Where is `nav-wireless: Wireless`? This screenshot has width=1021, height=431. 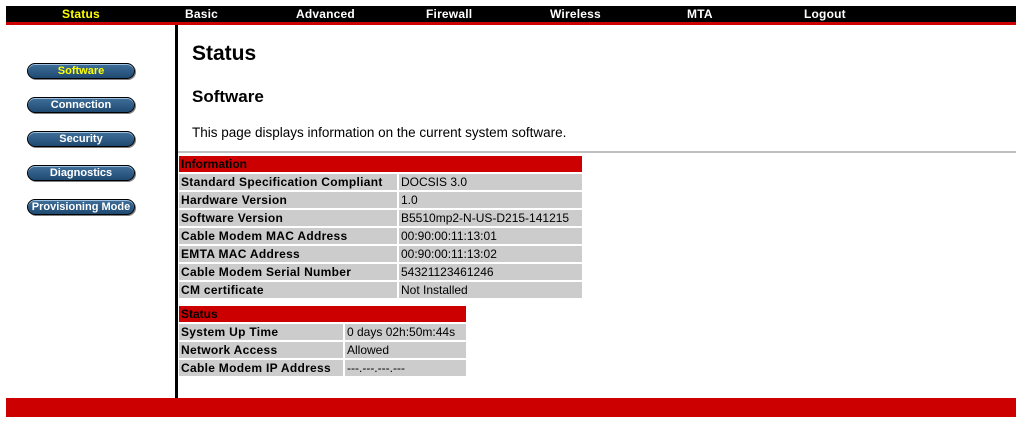 nav-wireless: Wireless is located at coordinates (575, 14).